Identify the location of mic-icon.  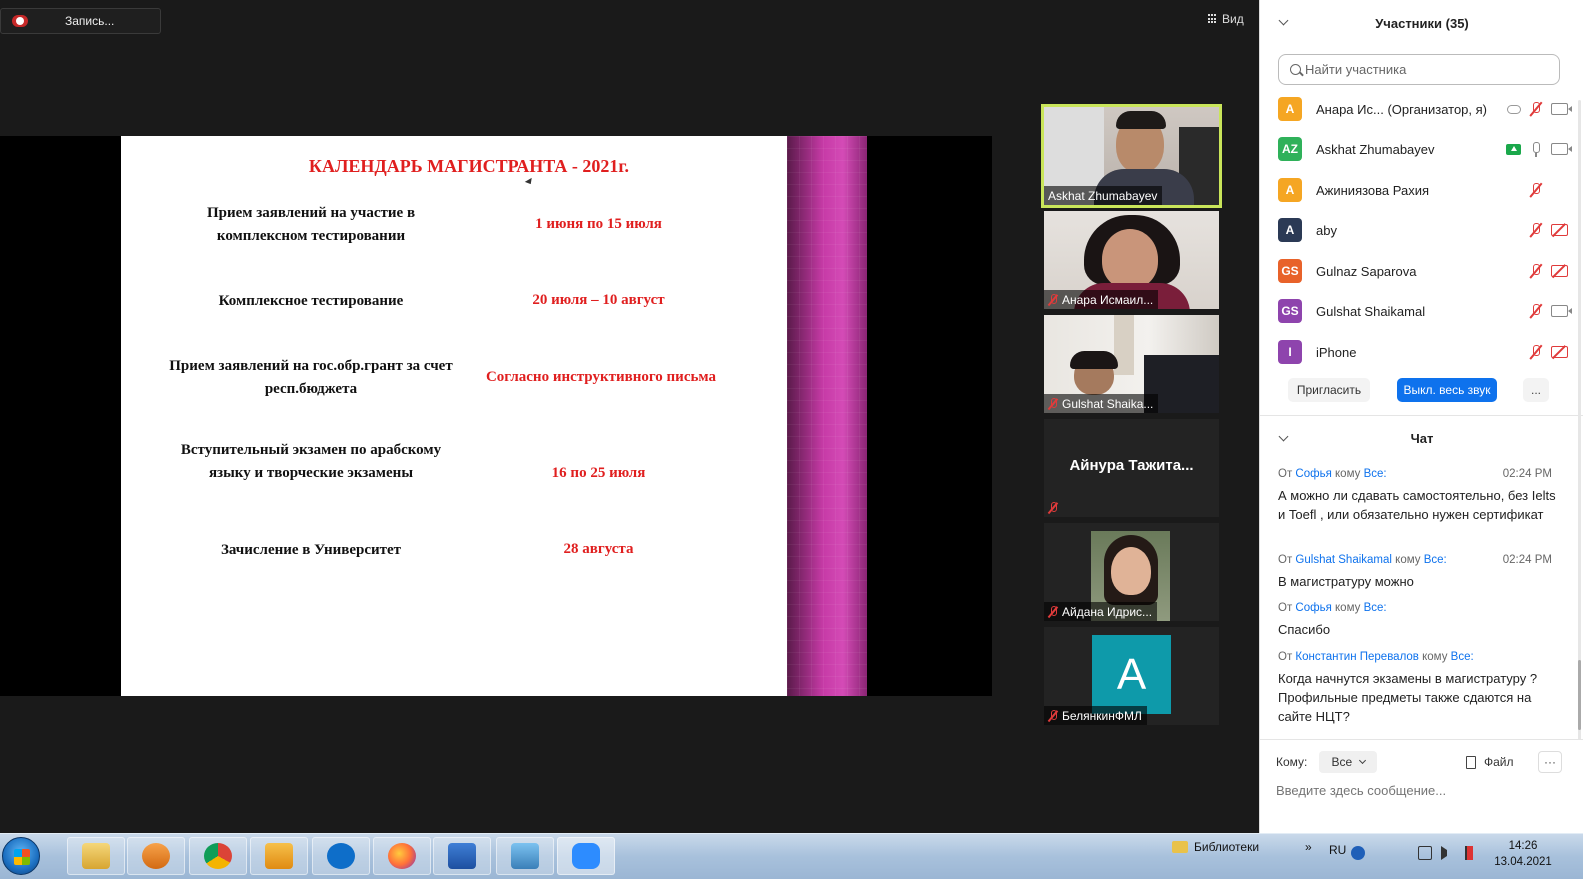
(1536, 149).